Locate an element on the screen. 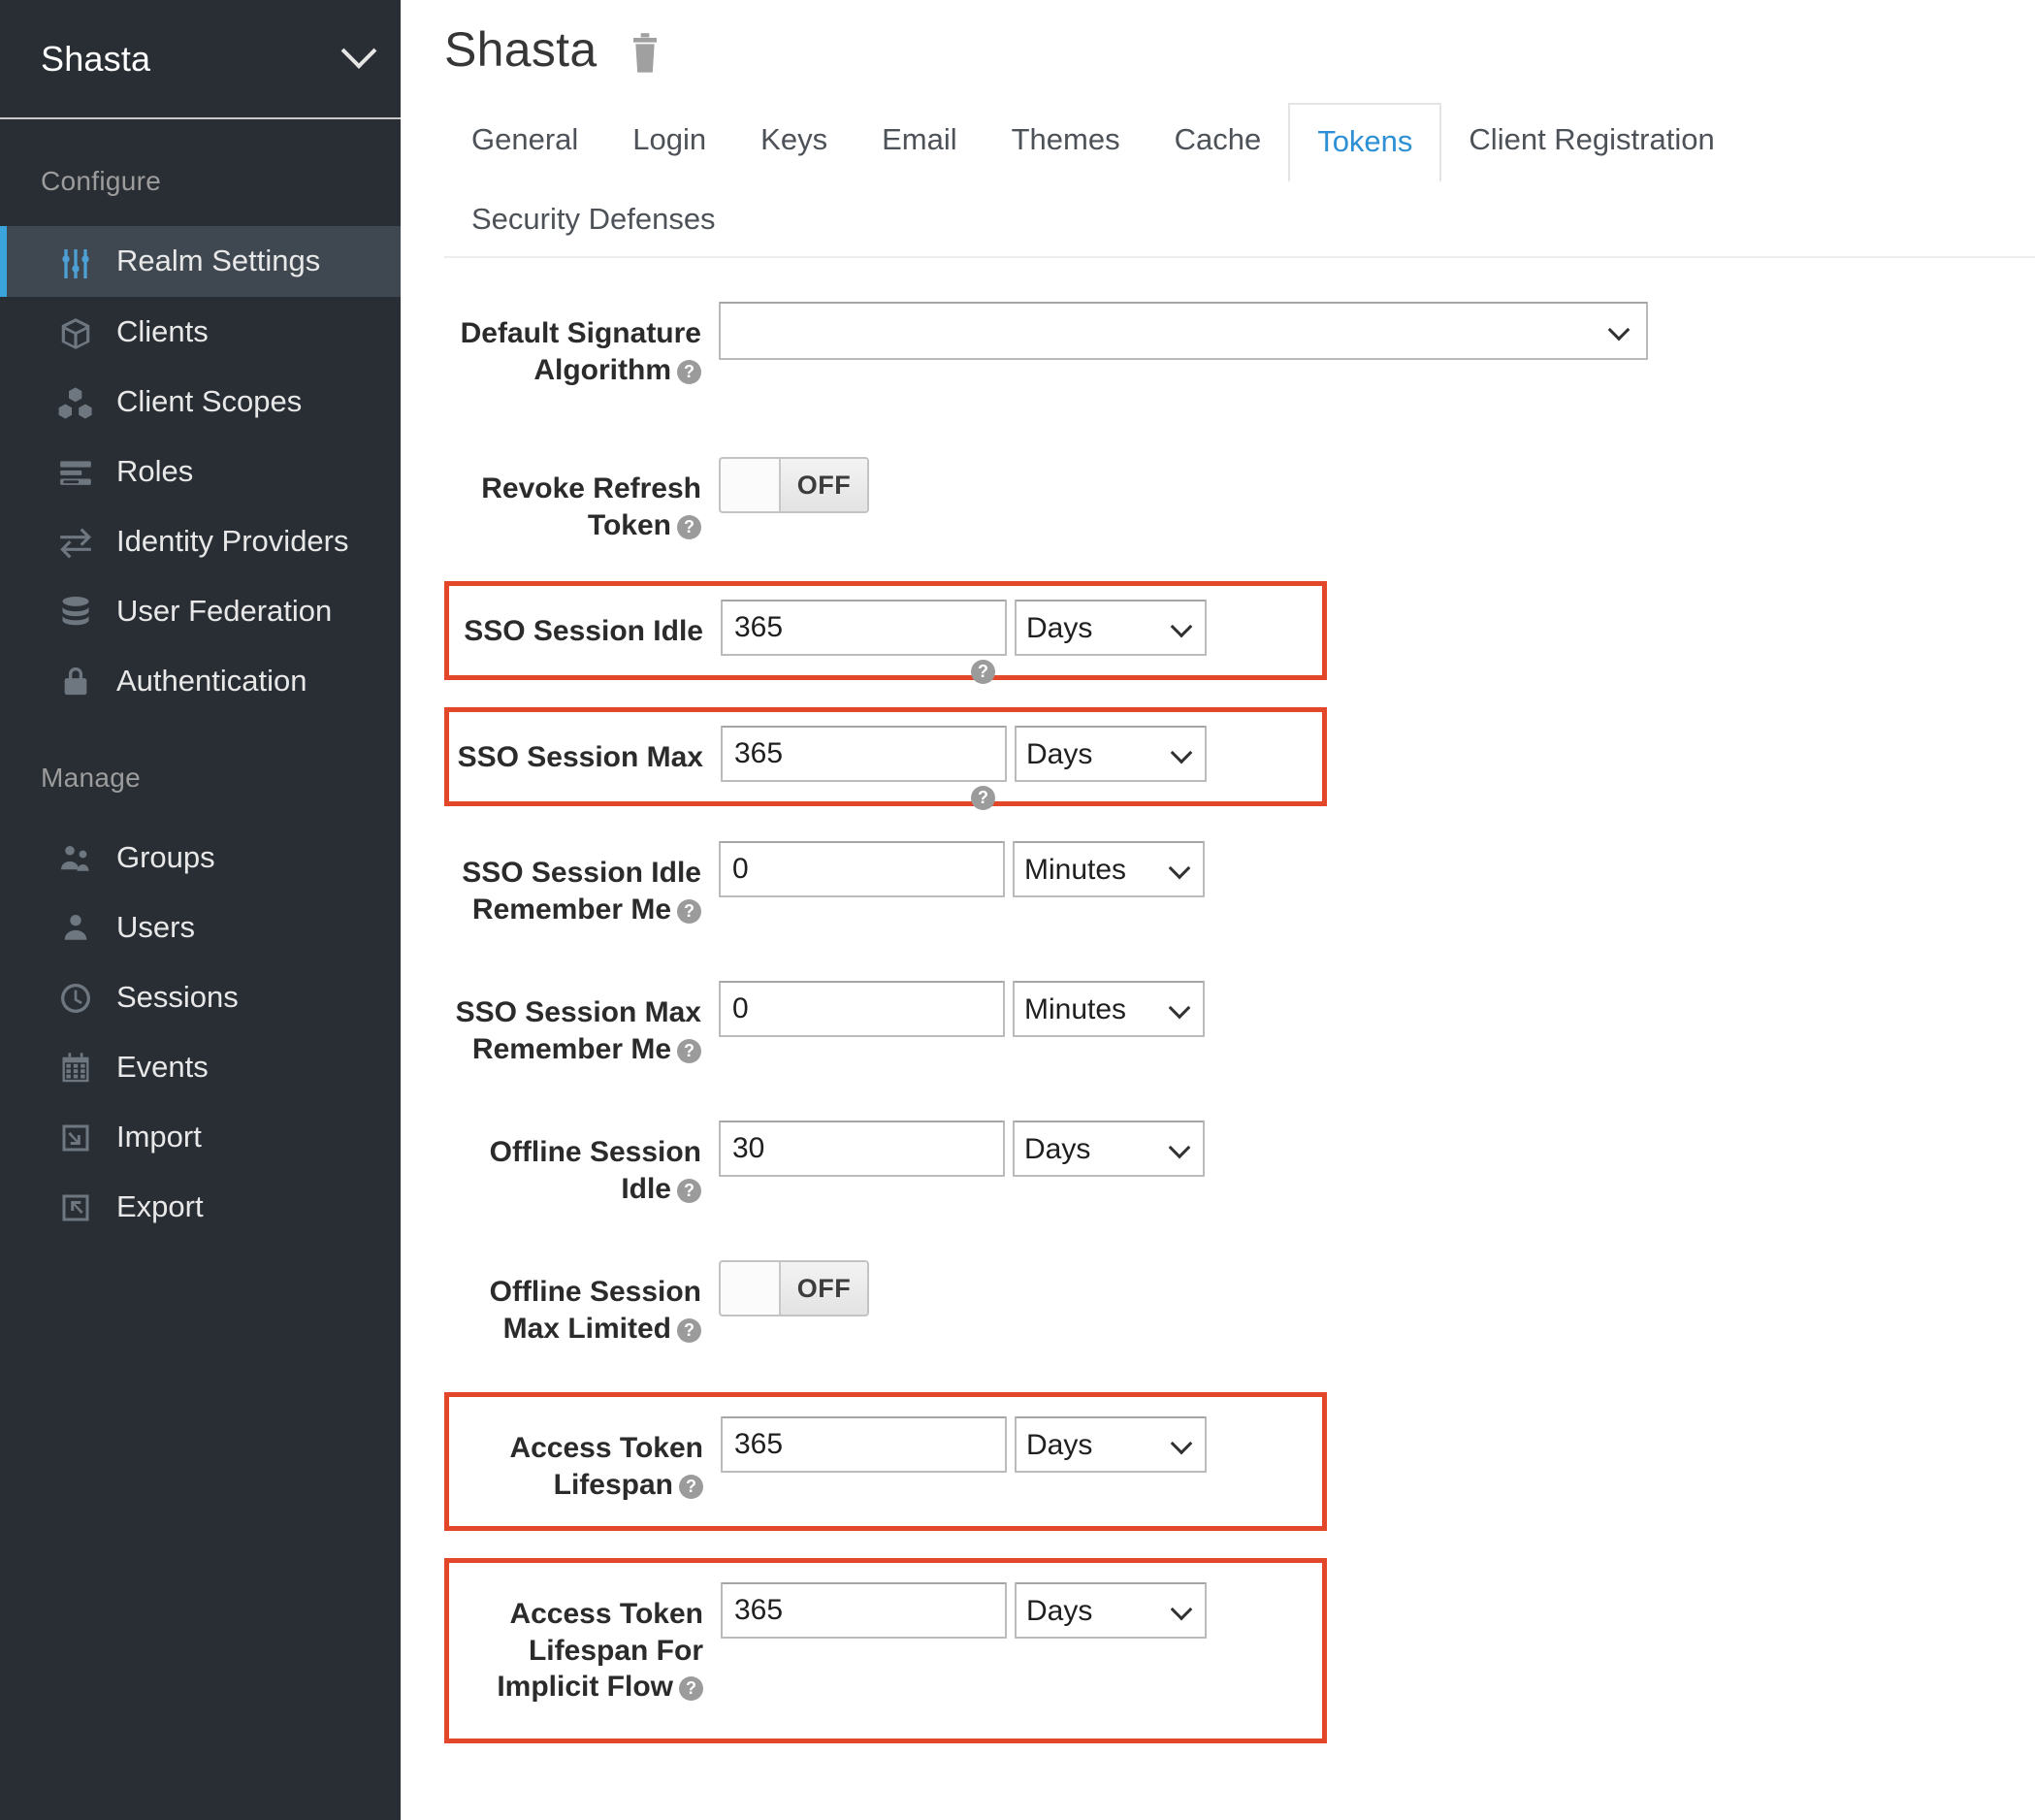  field-row-revoke-refresh-token: Revoke Refresh Token? OFF is located at coordinates (1242, 519).